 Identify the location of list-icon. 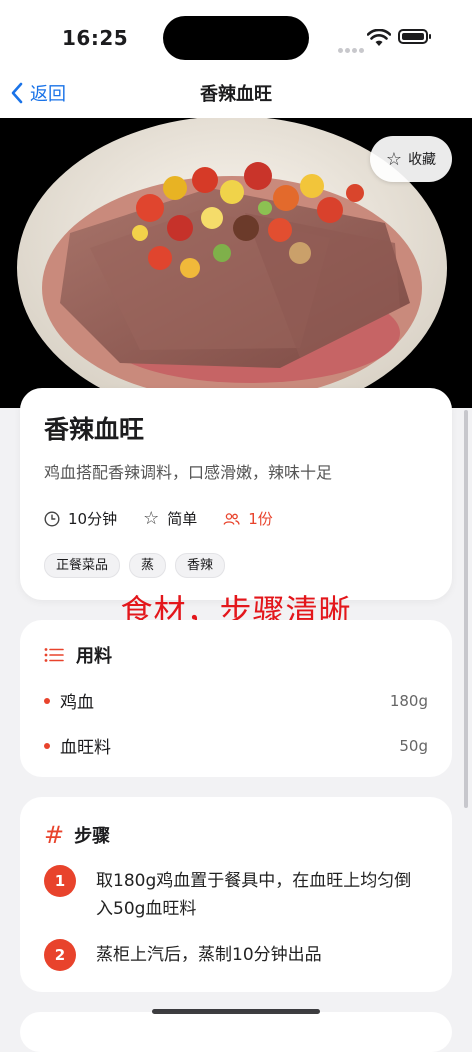
(54, 655).